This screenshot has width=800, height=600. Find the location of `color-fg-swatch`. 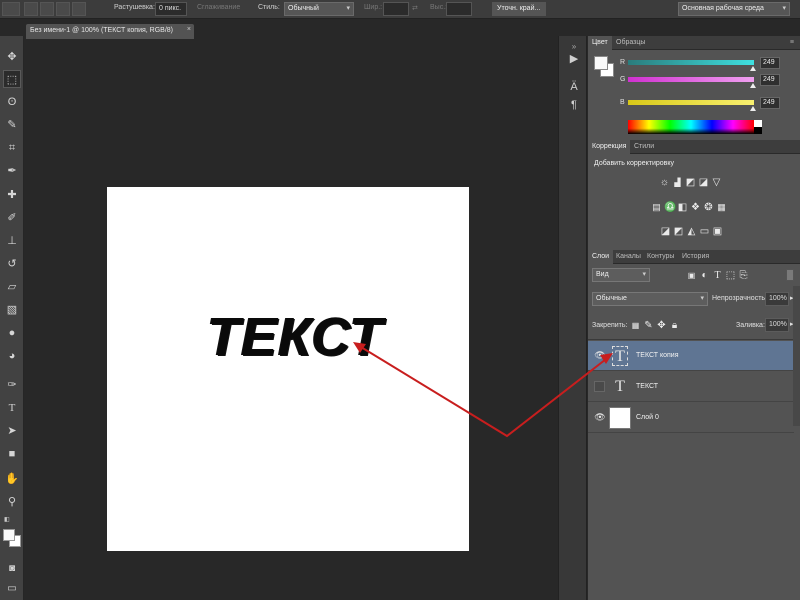

color-fg-swatch is located at coordinates (601, 63).